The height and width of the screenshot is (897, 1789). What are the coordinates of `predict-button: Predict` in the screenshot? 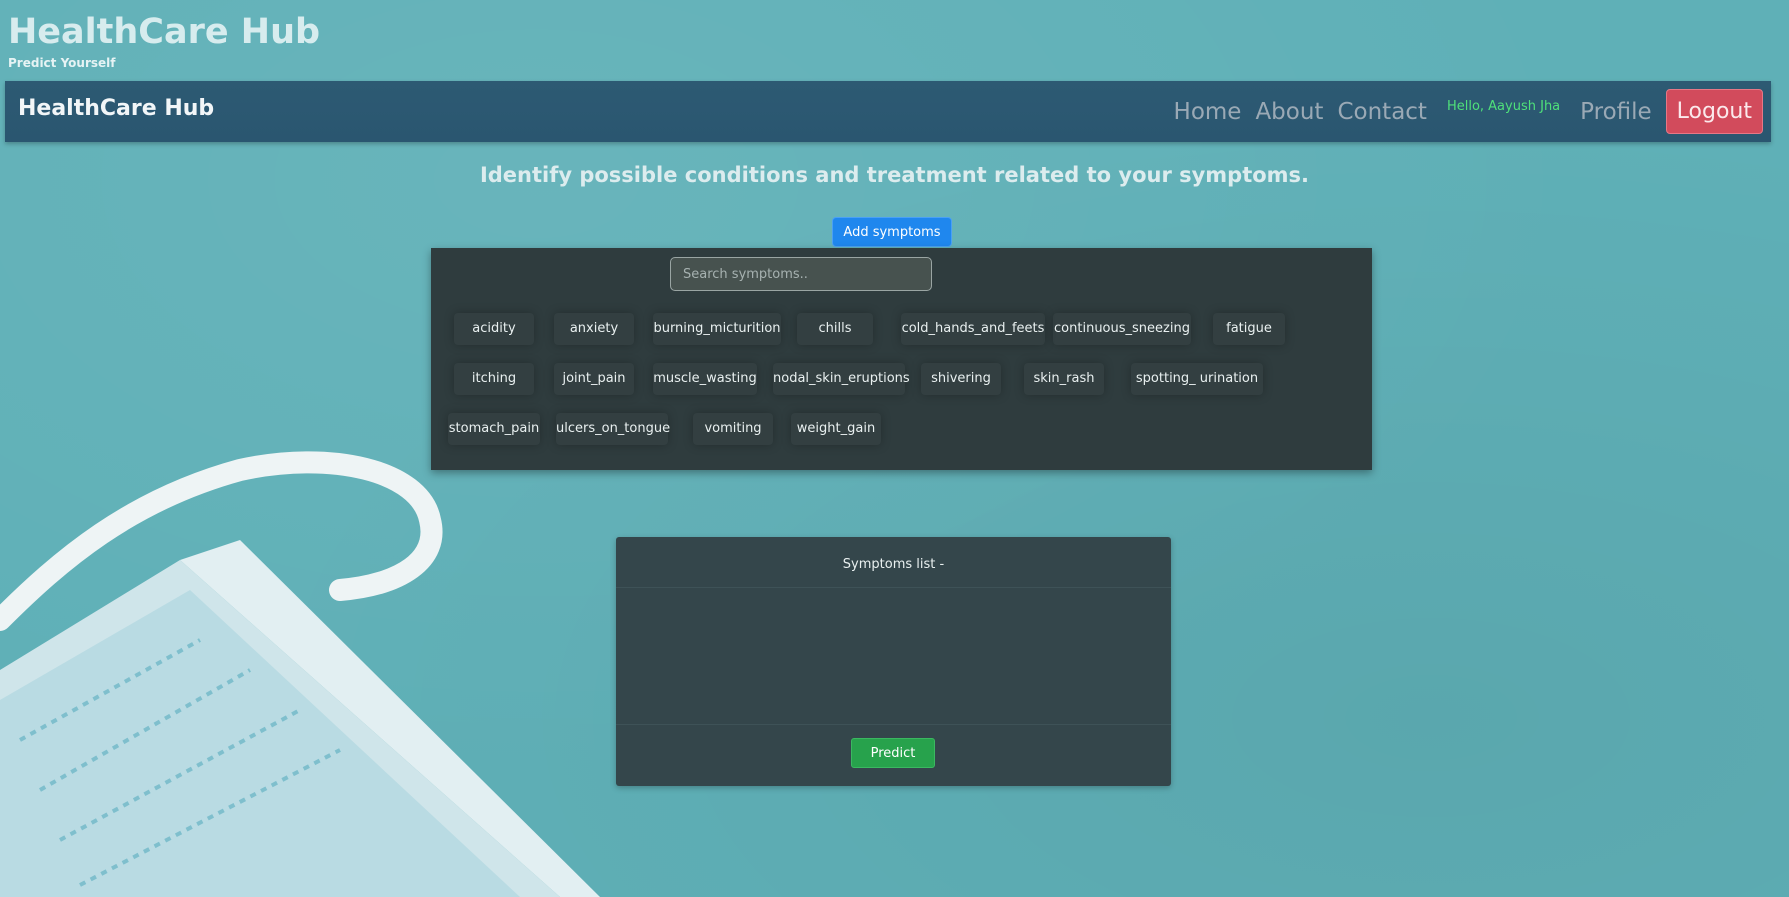 It's located at (893, 753).